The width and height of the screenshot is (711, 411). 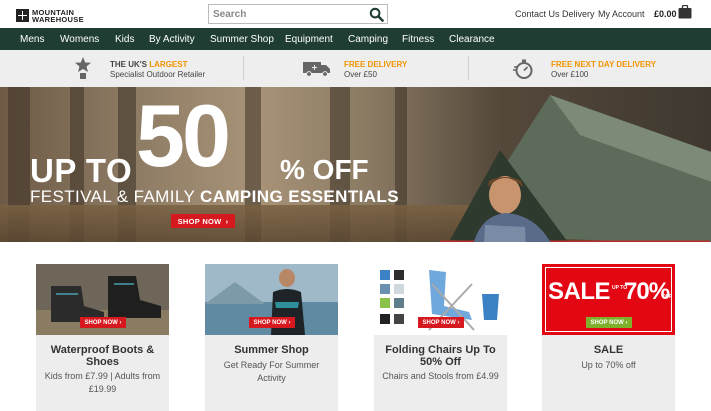 What do you see at coordinates (537, 14) in the screenshot?
I see `contact-us-link: Contact Us` at bounding box center [537, 14].